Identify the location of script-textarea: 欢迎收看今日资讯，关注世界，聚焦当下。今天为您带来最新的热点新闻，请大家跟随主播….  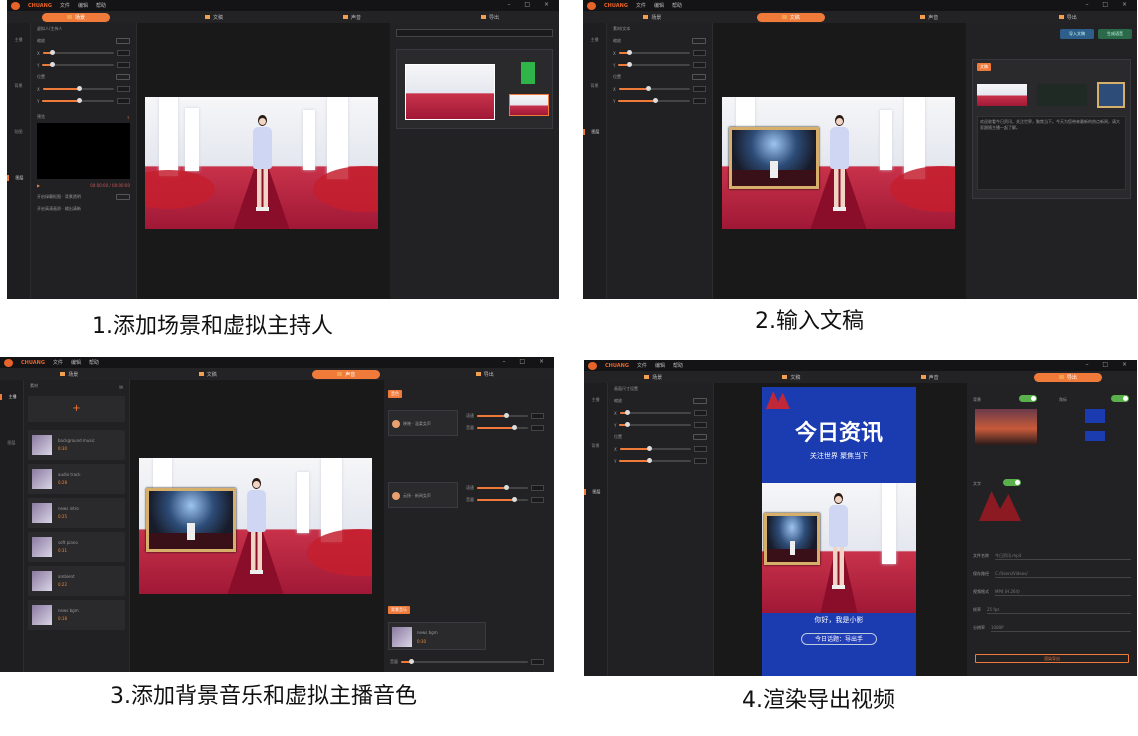
(1051, 153).